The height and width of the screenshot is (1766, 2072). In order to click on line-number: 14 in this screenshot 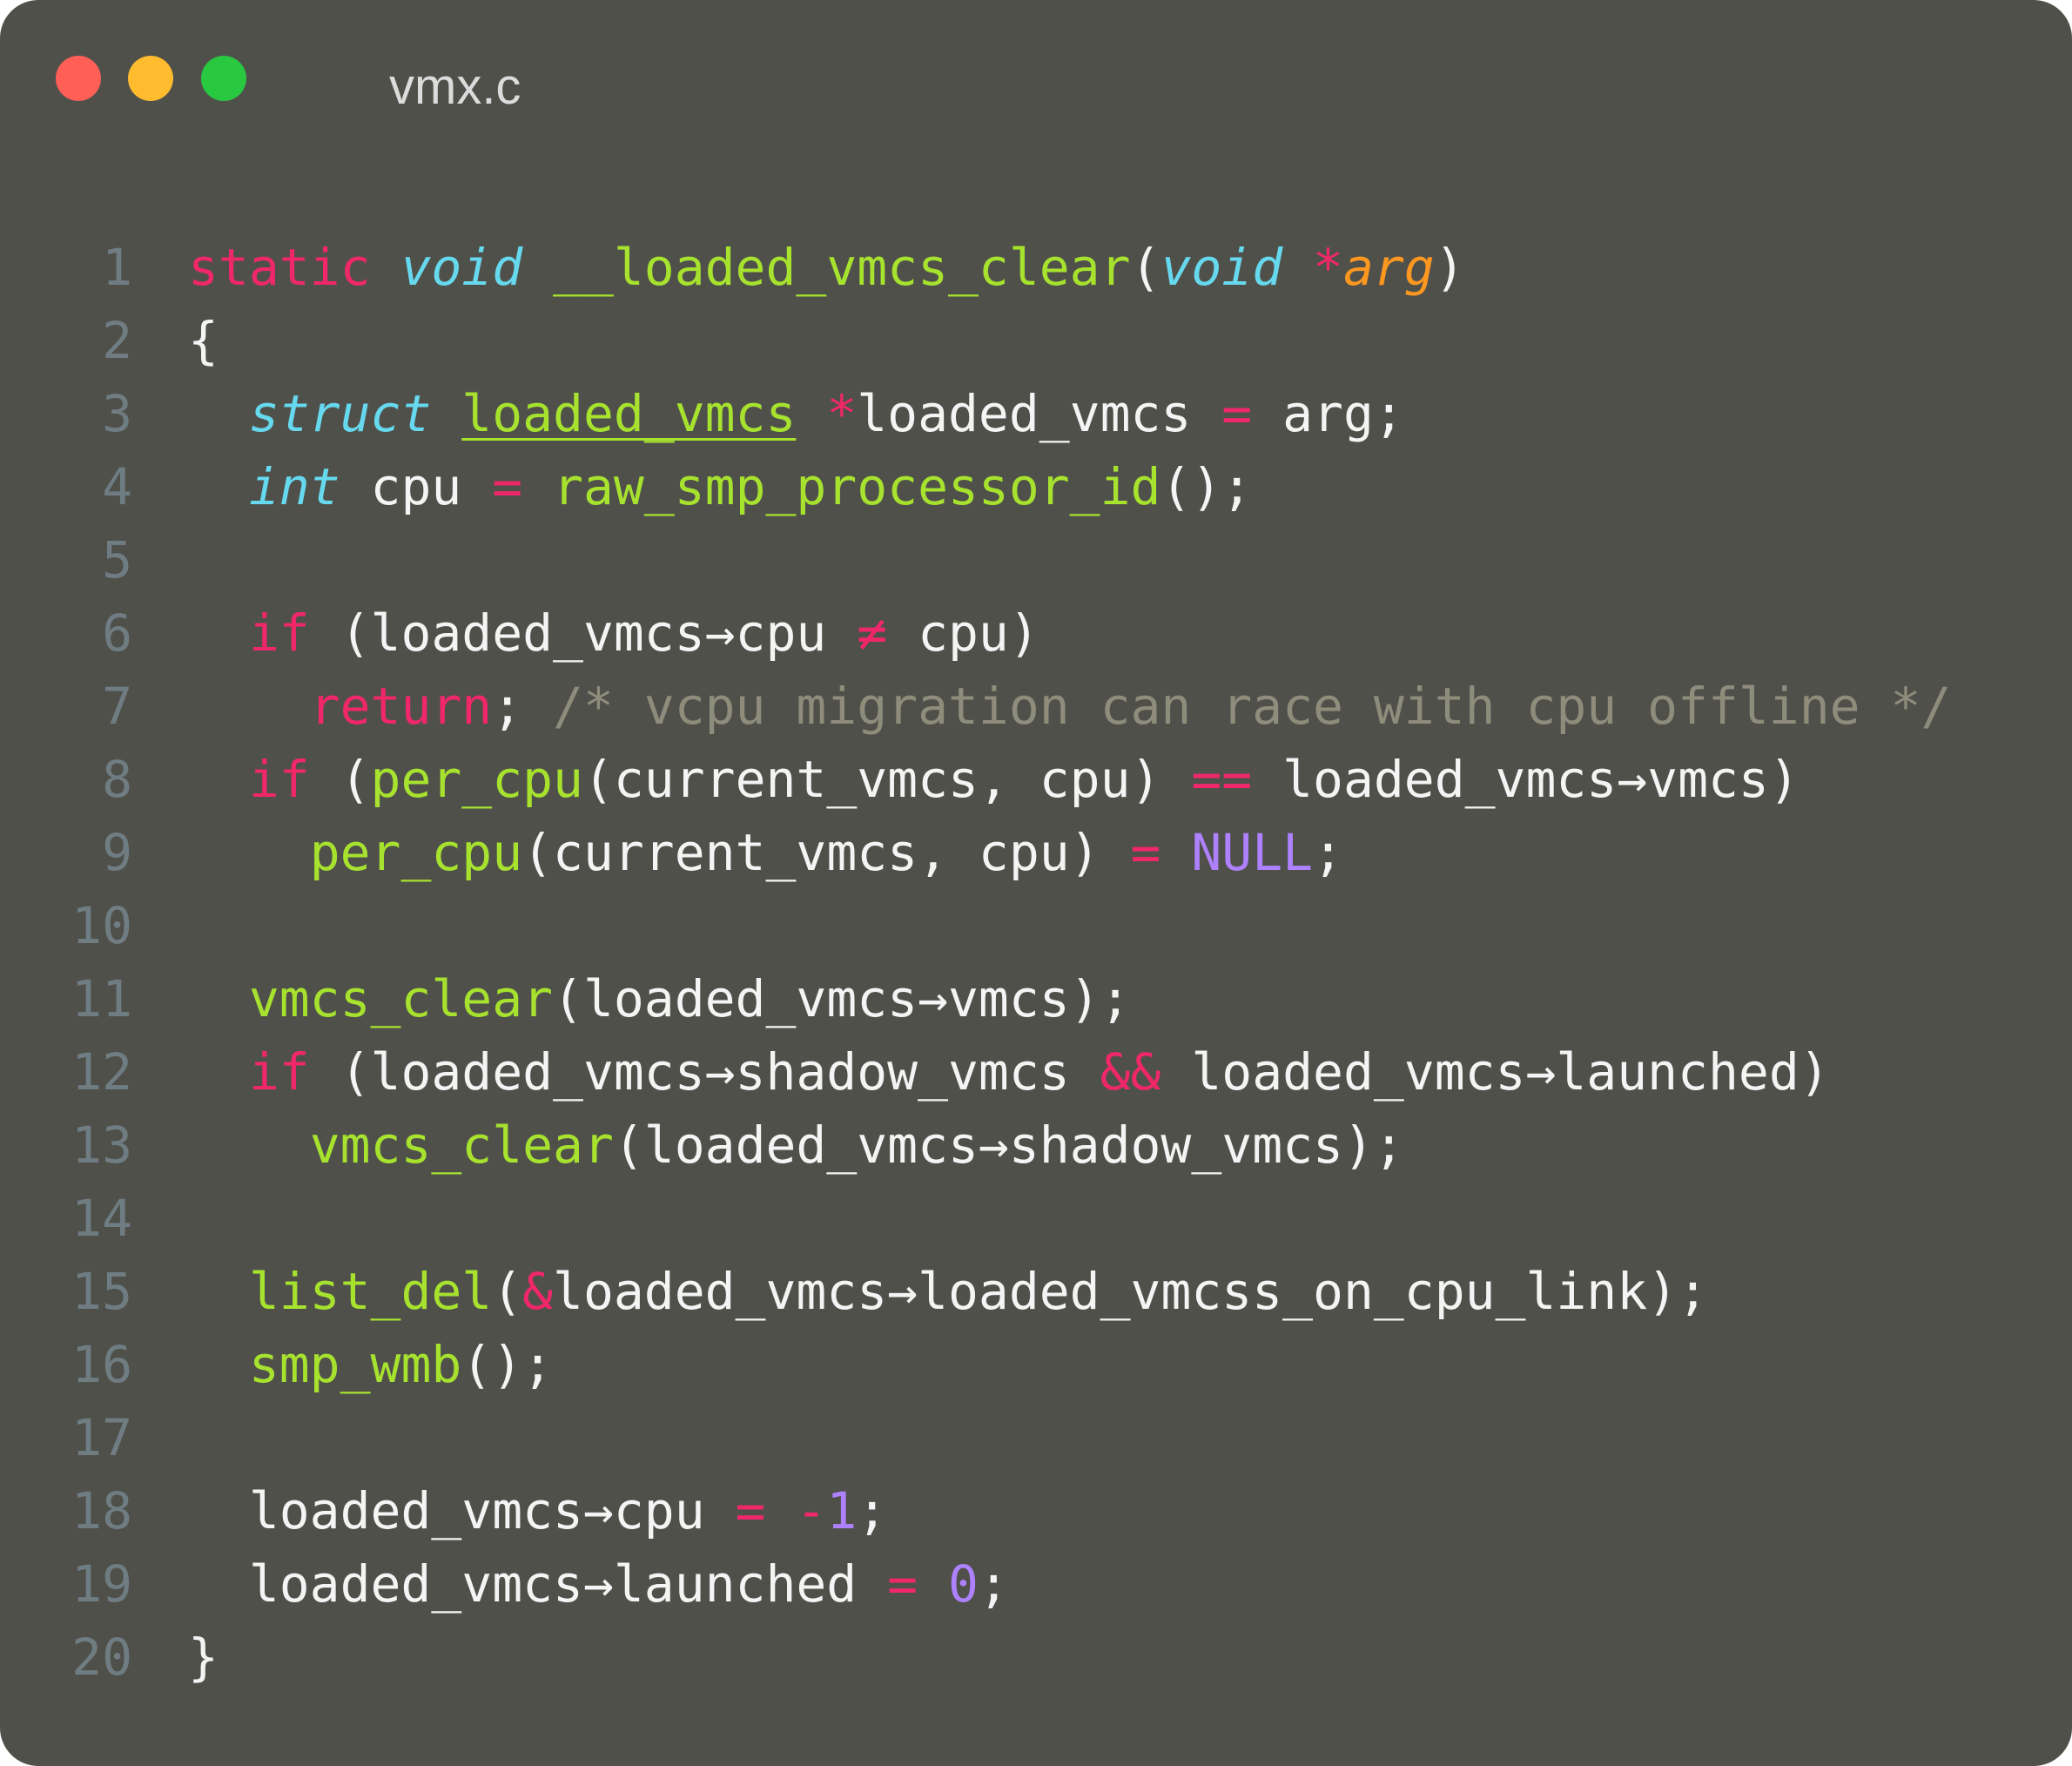, I will do `click(101, 1218)`.